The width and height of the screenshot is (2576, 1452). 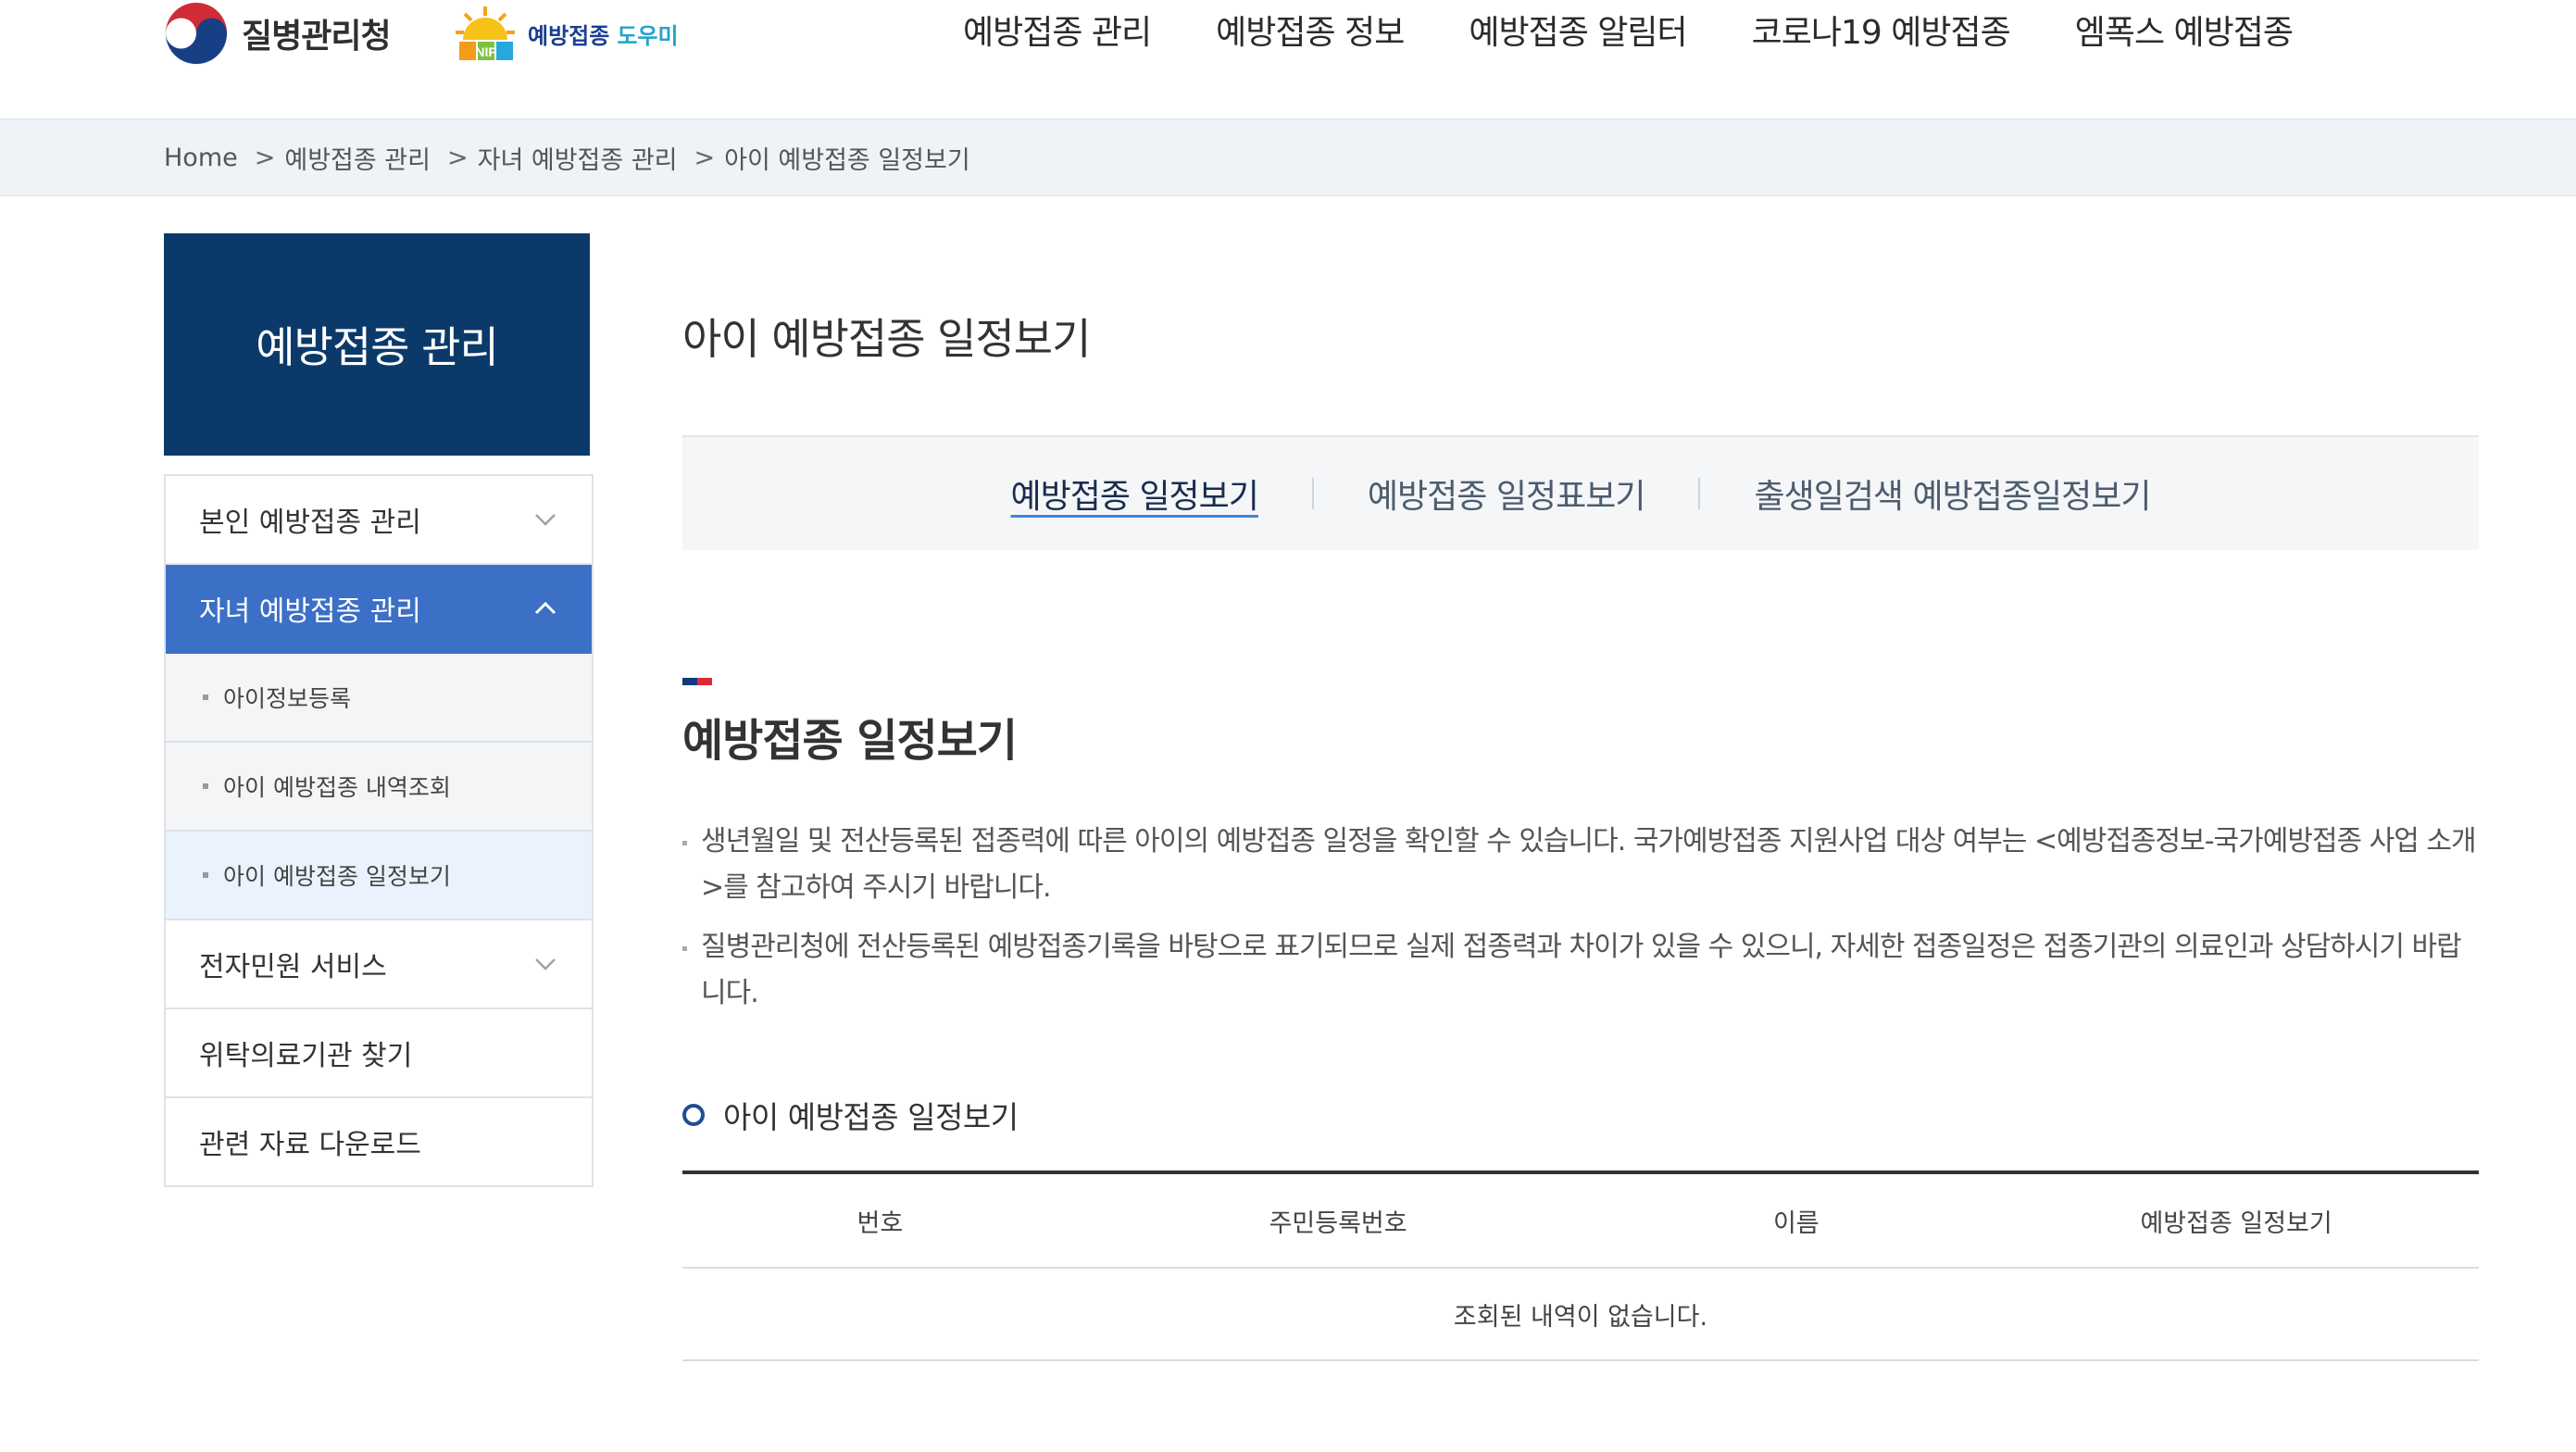 I want to click on sidebar-header: 예방접종 관리, so click(x=377, y=344).